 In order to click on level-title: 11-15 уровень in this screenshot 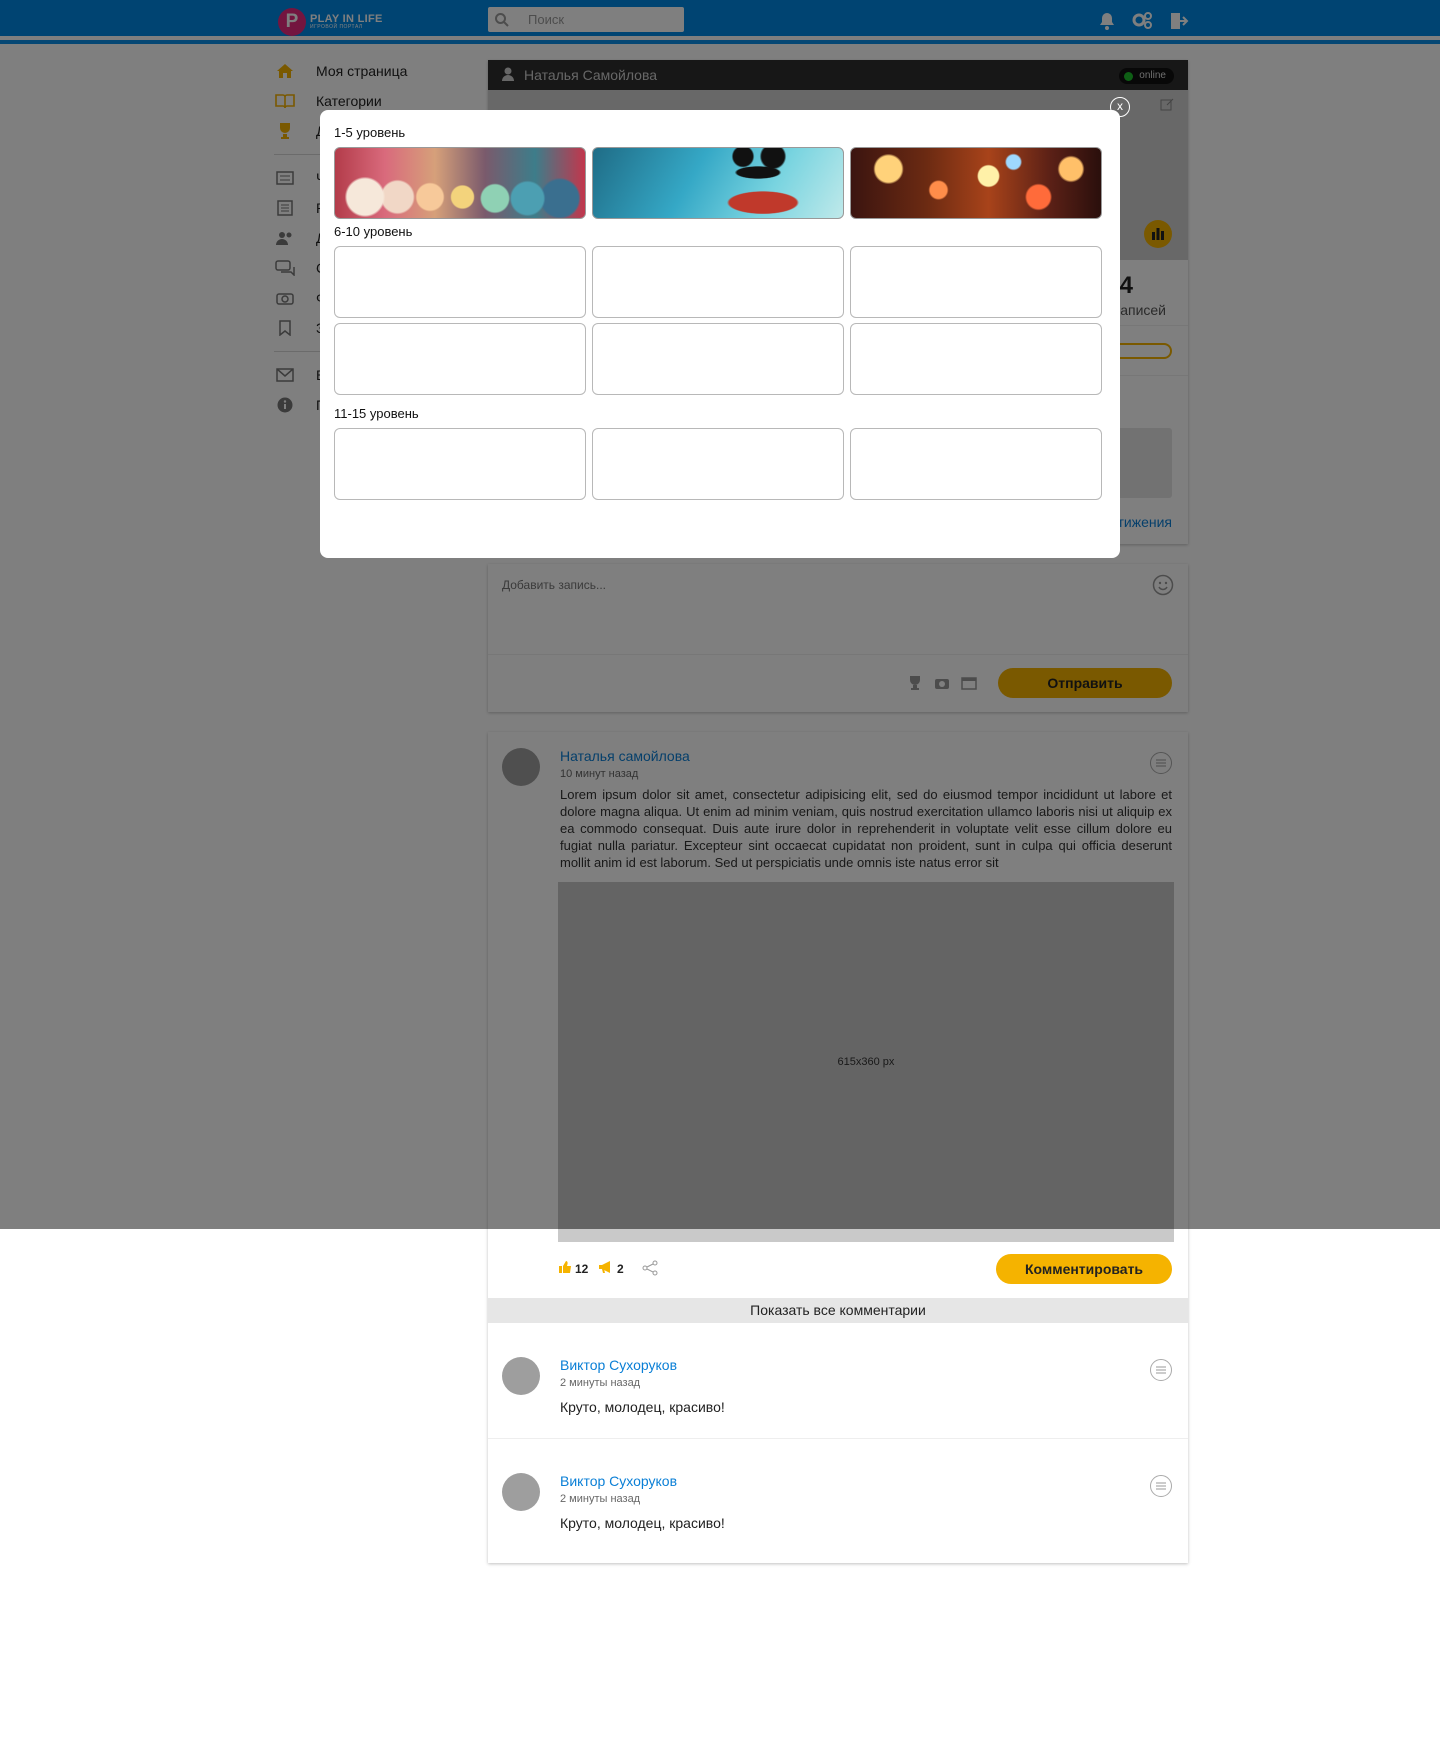, I will do `click(376, 413)`.